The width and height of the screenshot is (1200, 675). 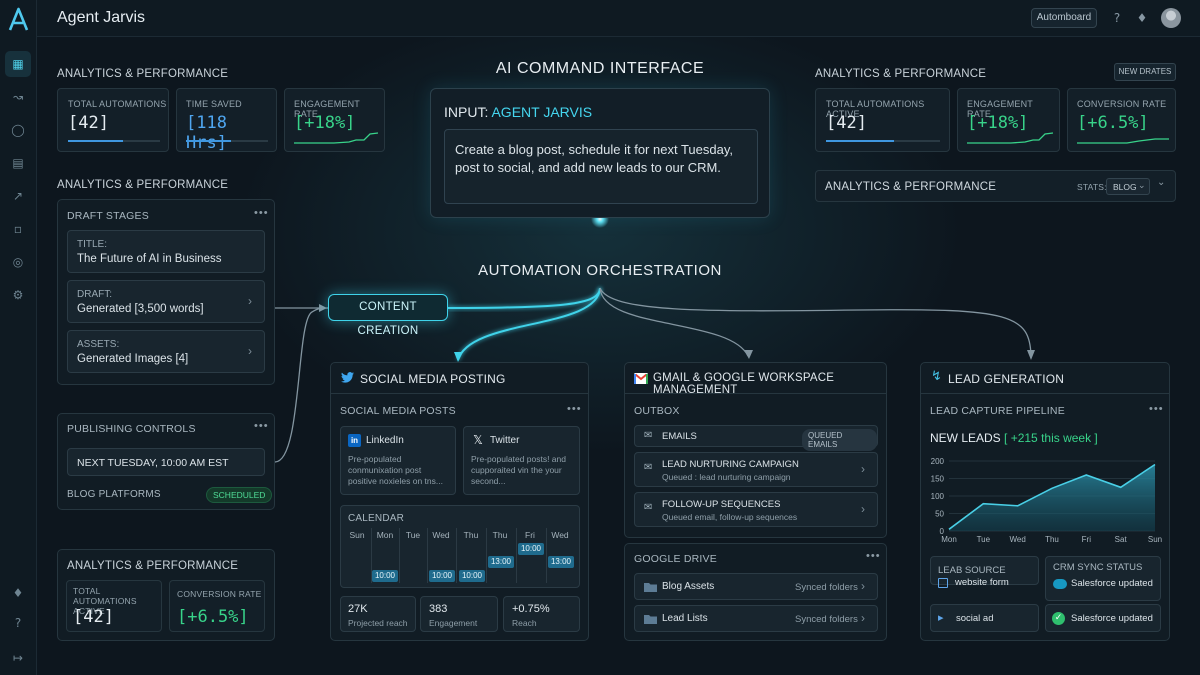 What do you see at coordinates (143, 185) in the screenshot?
I see `left-analytics-title-2: ANALYTICS & PERFORMANCE` at bounding box center [143, 185].